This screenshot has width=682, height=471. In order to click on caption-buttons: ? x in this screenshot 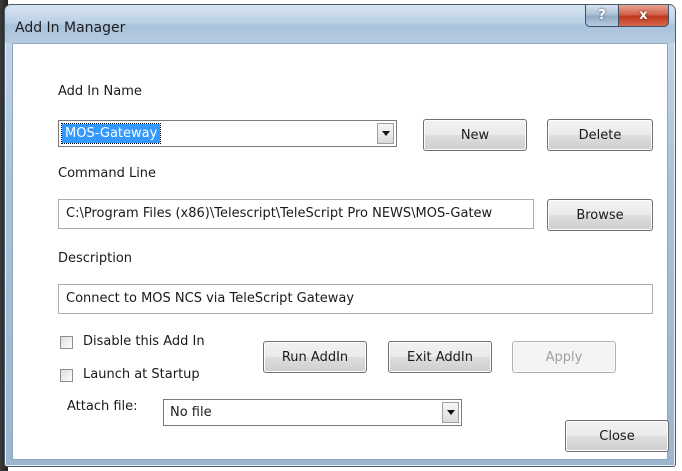, I will do `click(627, 16)`.